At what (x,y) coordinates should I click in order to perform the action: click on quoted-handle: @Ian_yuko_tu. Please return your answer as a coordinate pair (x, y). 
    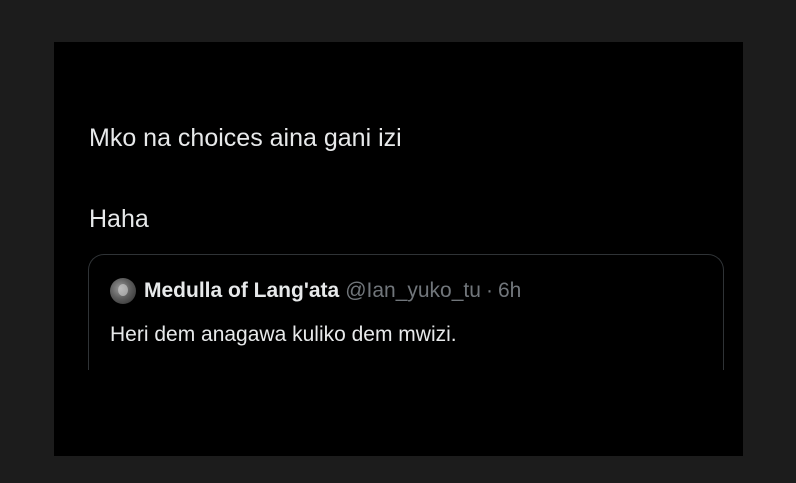
    Looking at the image, I should click on (413, 291).